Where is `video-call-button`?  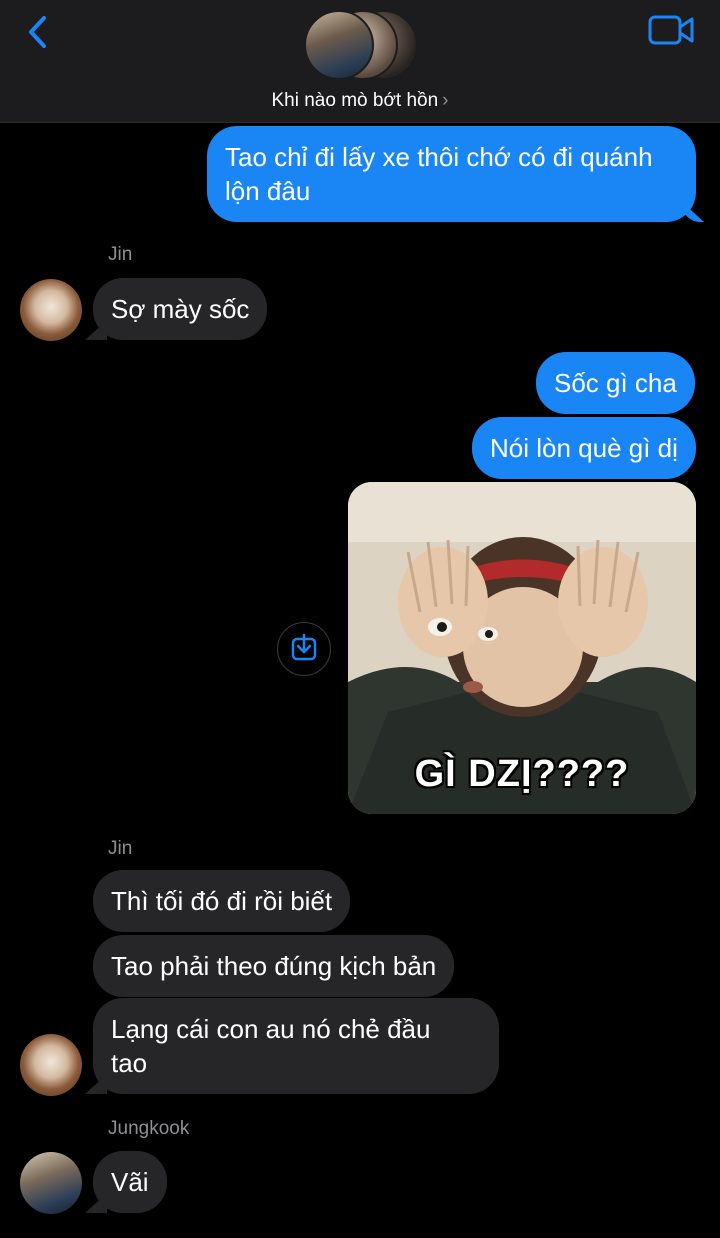
video-call-button is located at coordinates (672, 31).